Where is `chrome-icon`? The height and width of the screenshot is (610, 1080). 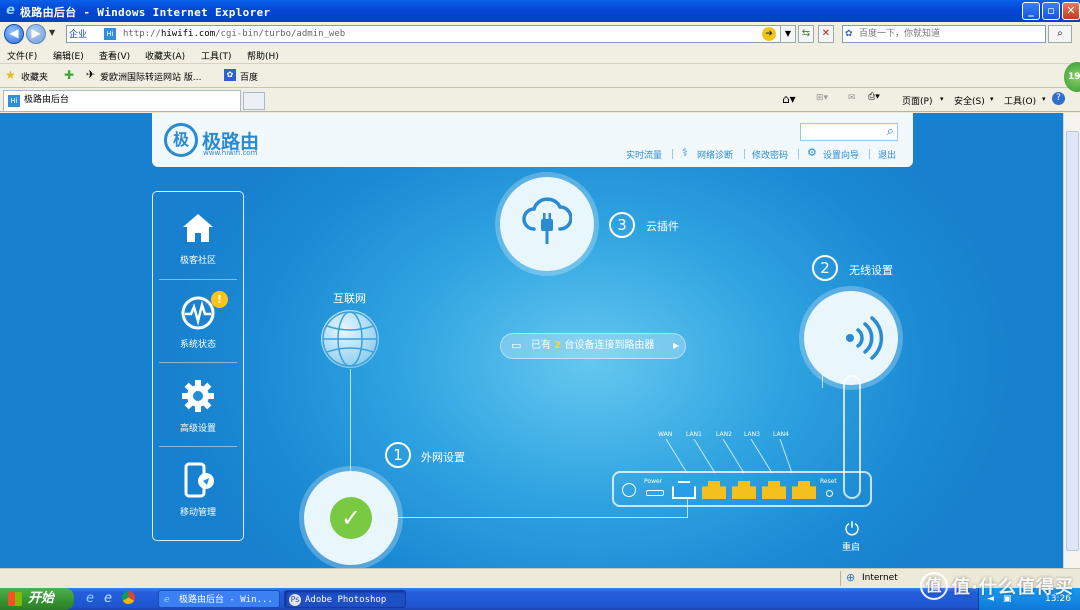 chrome-icon is located at coordinates (128, 597).